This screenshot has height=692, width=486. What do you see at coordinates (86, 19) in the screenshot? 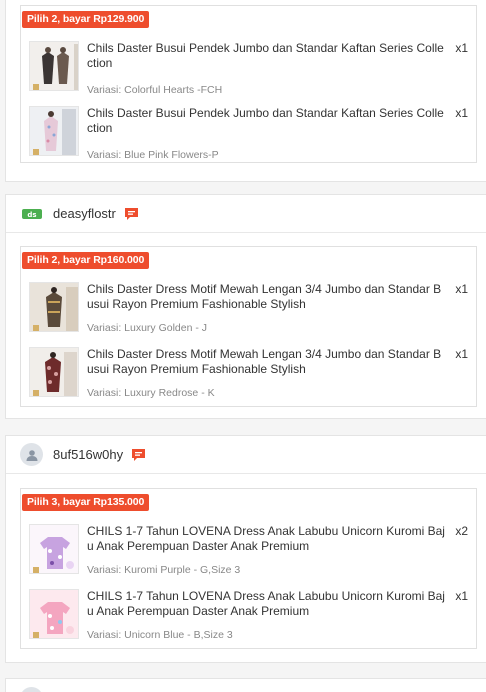
I see `bundle-promo-badge: Pilih 2, bayar Rp129.900` at bounding box center [86, 19].